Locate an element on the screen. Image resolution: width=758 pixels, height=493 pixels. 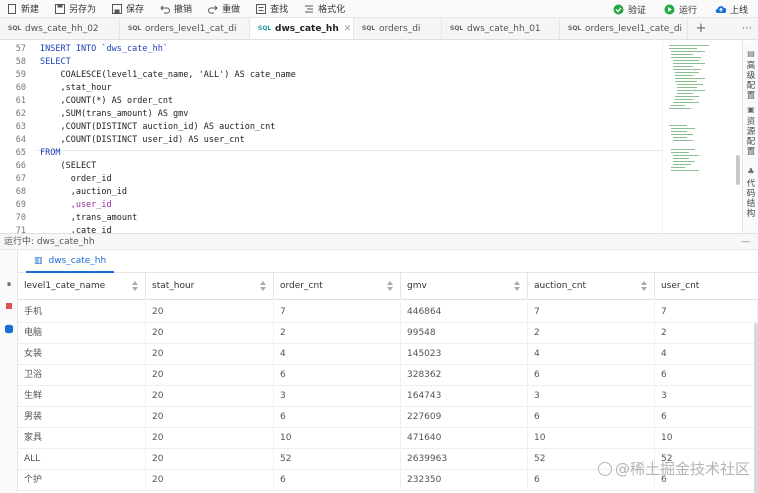
find-button: 查找 is located at coordinates (273, 9).